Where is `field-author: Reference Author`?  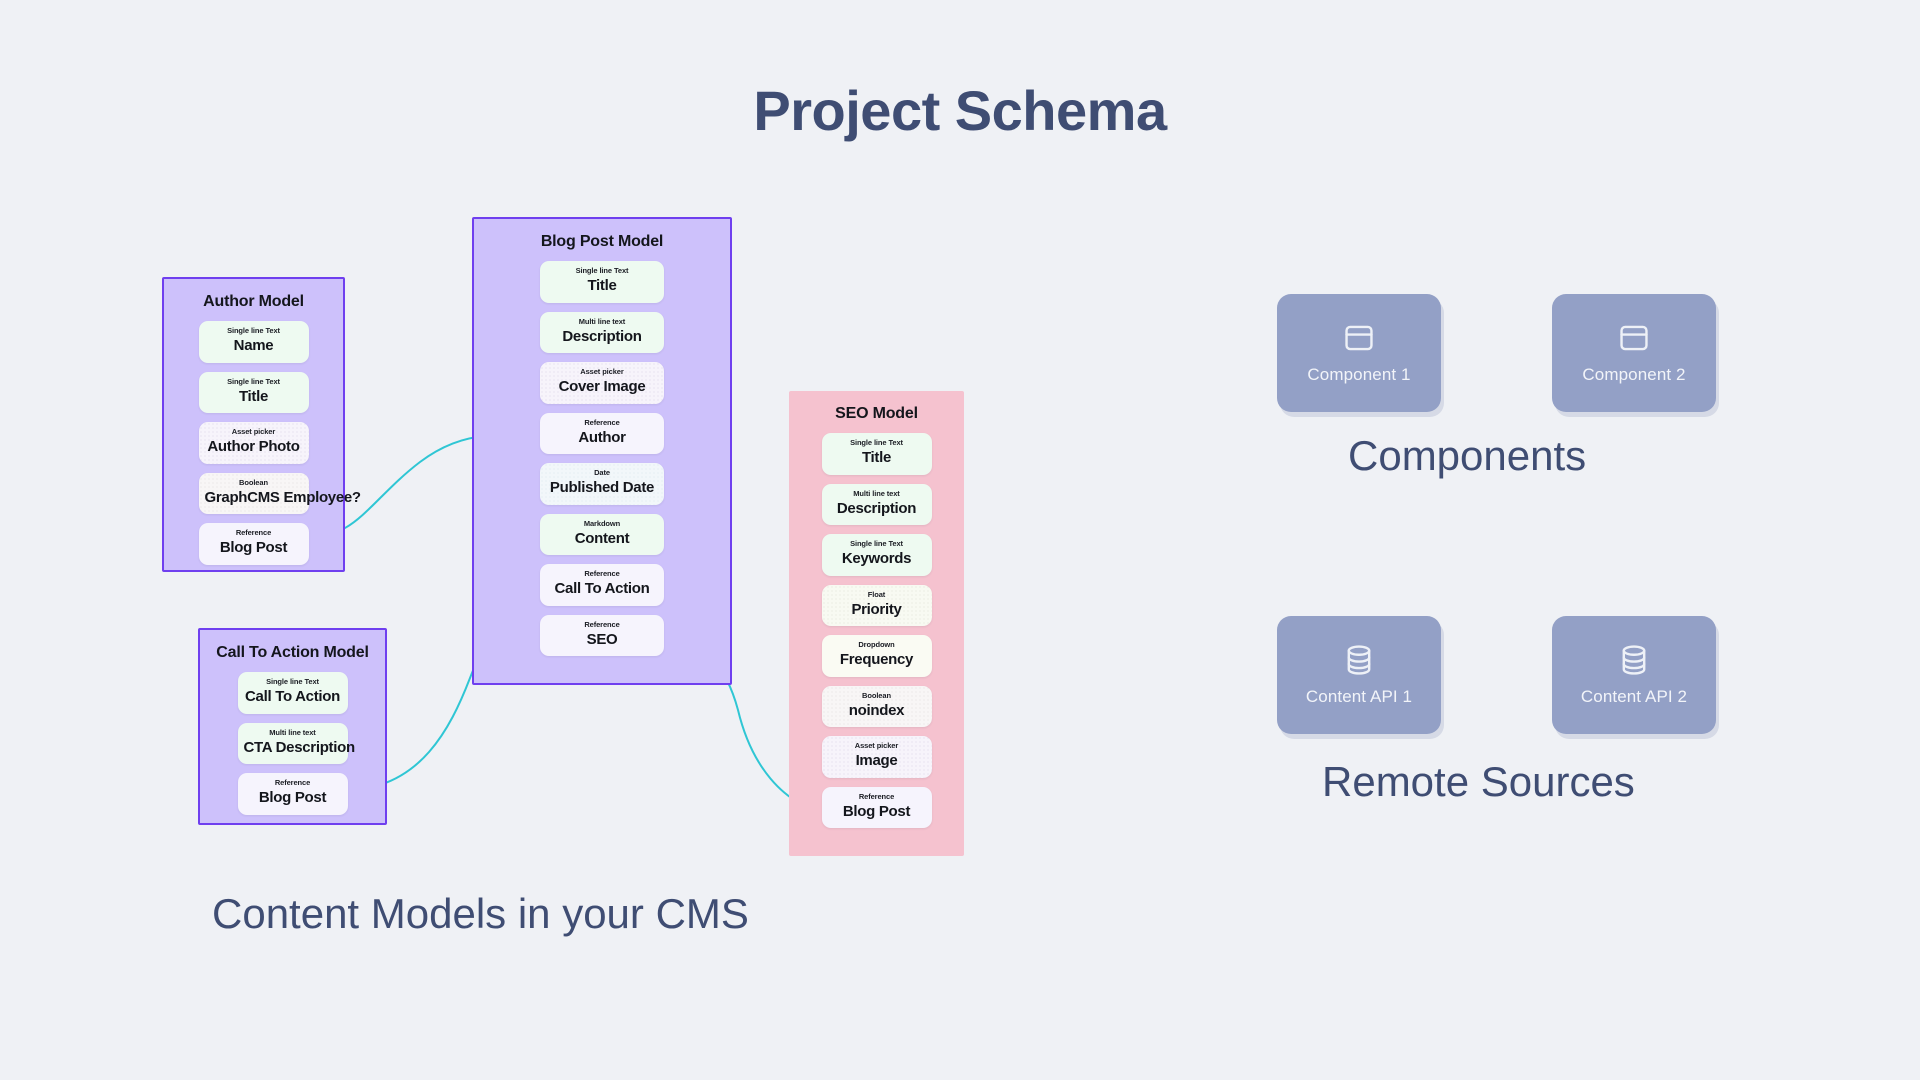 field-author: Reference Author is located at coordinates (602, 433).